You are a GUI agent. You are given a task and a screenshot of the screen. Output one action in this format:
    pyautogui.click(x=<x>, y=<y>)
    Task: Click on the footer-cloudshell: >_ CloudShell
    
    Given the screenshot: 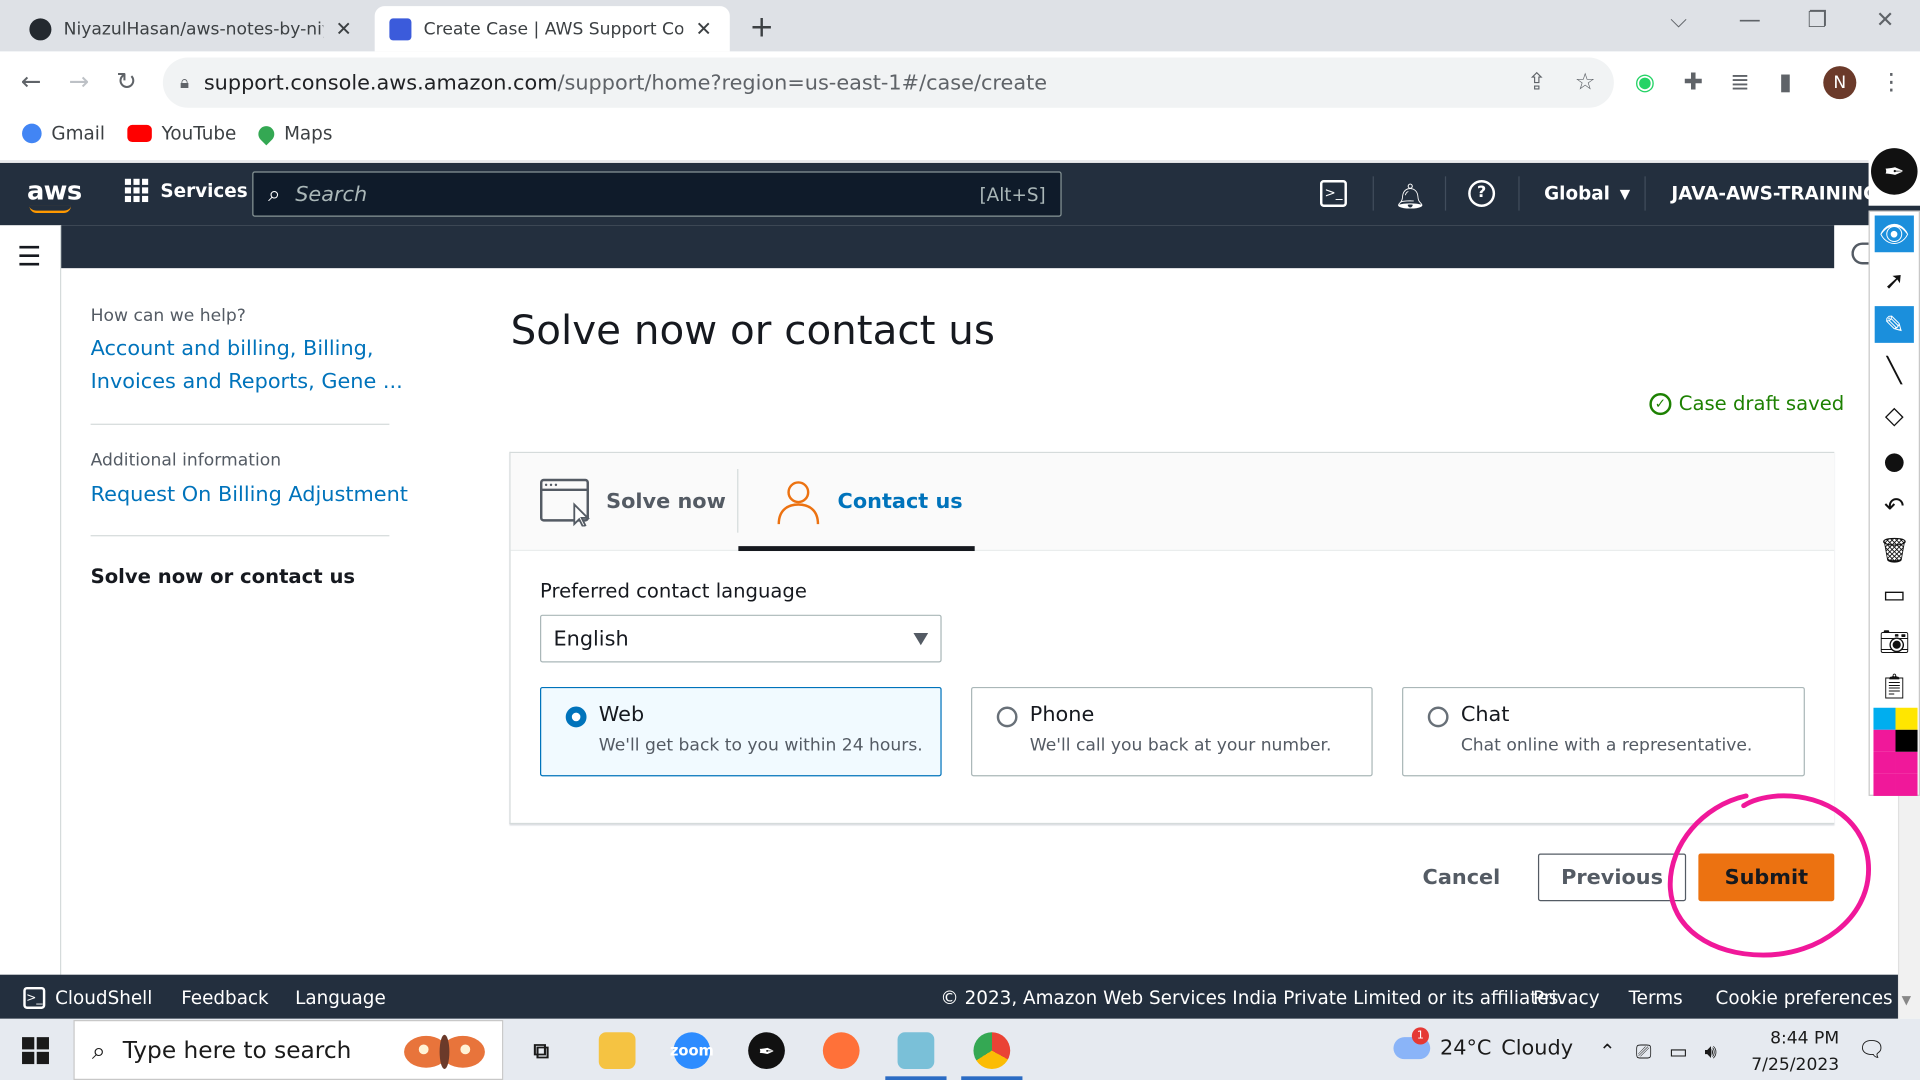 What is the action you would take?
    pyautogui.click(x=88, y=997)
    